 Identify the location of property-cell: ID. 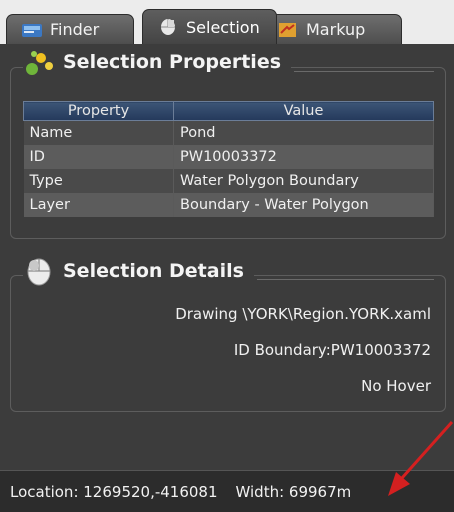
(98, 156).